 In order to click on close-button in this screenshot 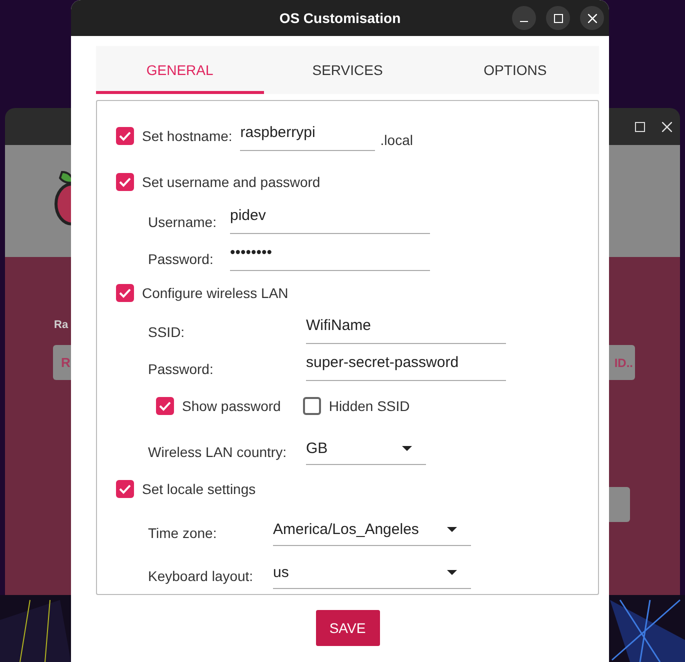, I will do `click(592, 18)`.